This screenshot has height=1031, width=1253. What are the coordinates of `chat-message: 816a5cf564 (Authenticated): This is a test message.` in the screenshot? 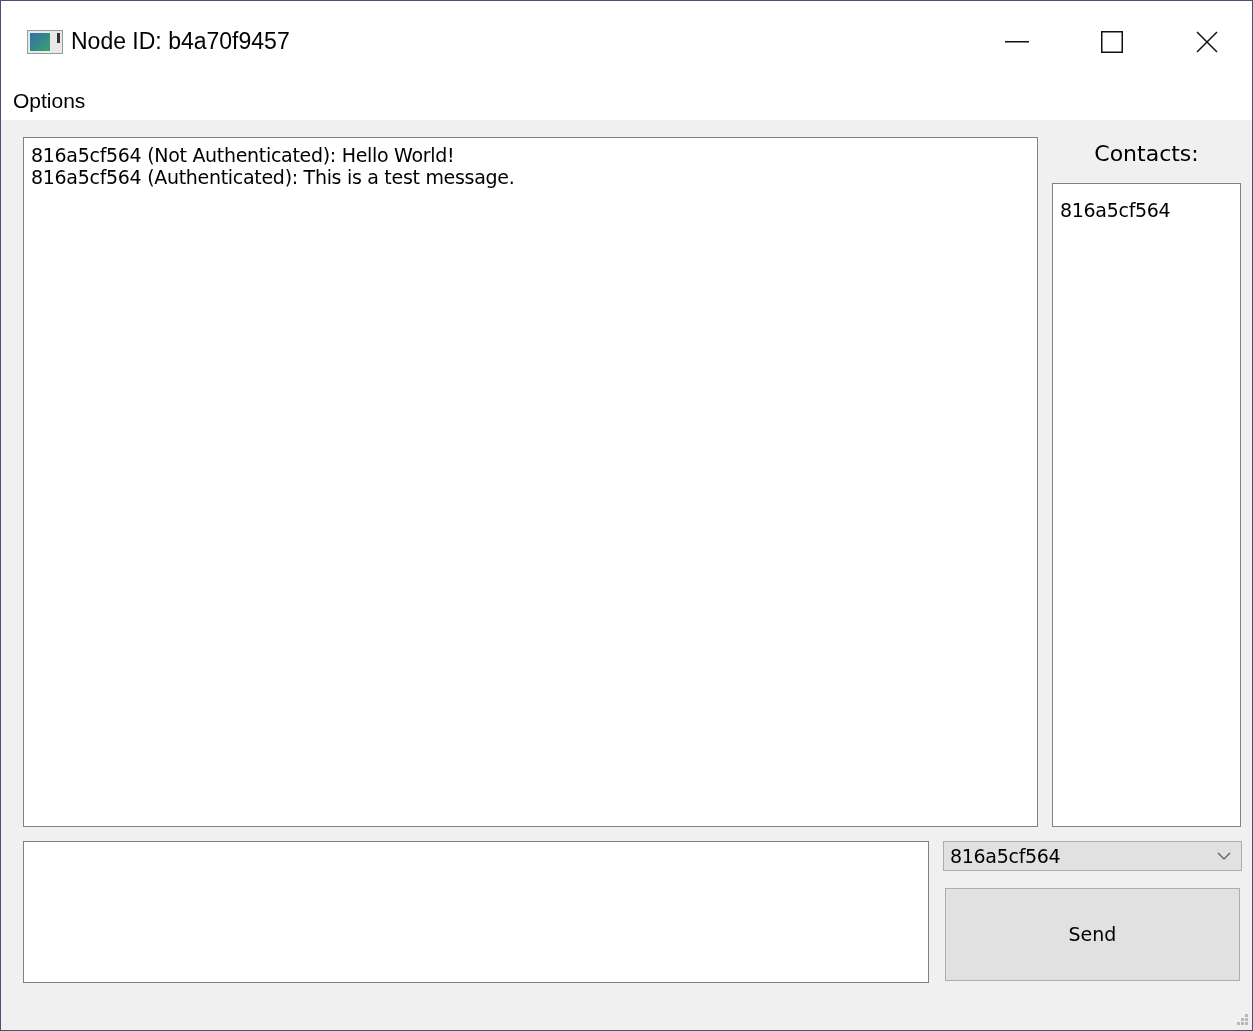 It's located at (273, 177).